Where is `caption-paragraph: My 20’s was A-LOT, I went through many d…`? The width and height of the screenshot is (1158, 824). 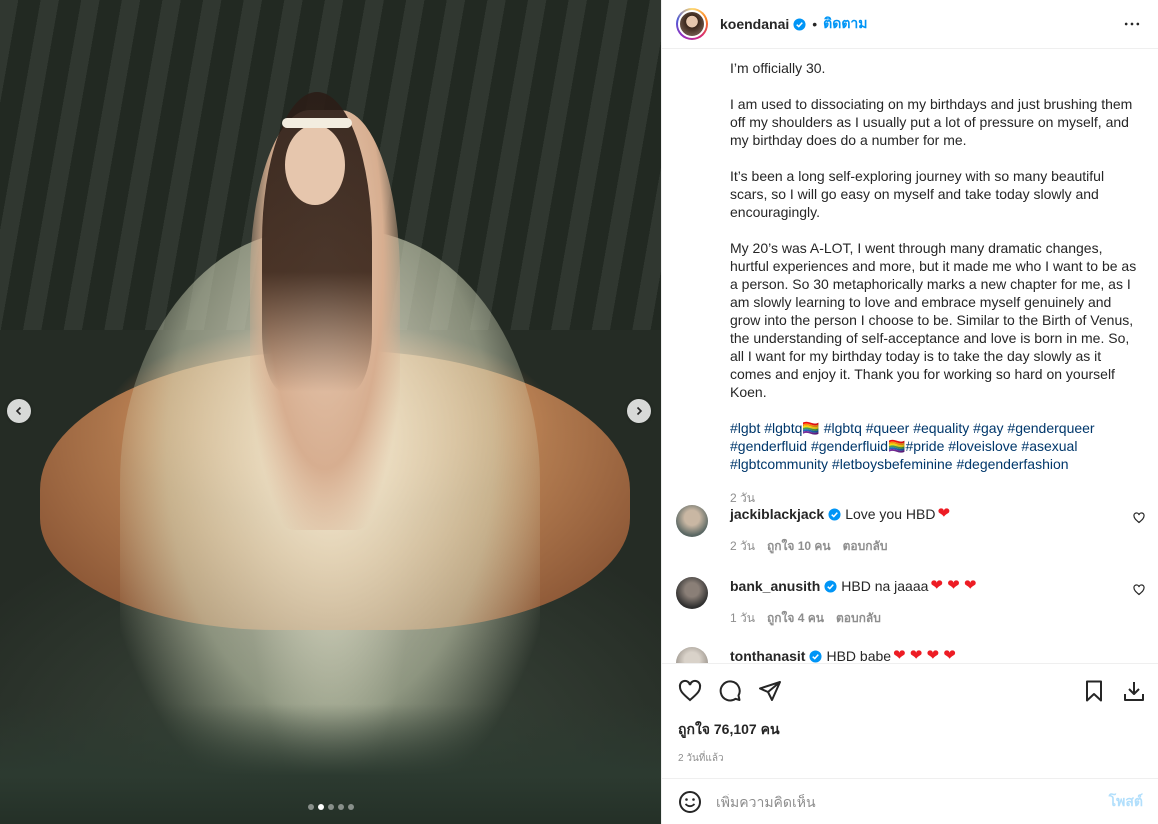 caption-paragraph: My 20’s was A-LOT, I went through many d… is located at coordinates (935, 320).